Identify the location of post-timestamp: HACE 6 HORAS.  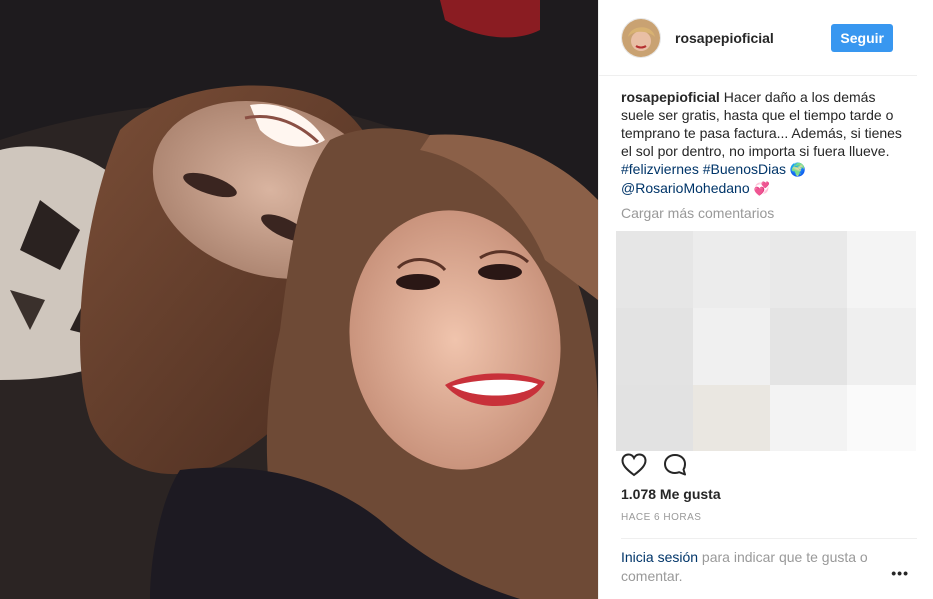
(661, 517).